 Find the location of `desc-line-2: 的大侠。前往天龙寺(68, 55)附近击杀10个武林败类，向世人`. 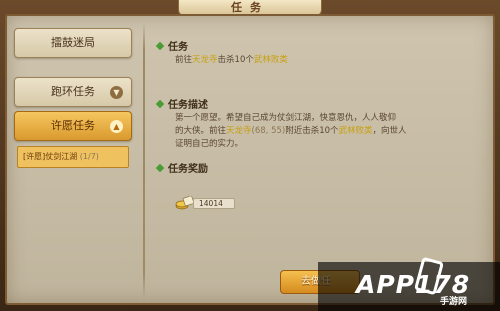

desc-line-2: 的大侠。前往天龙寺(68, 55)附近击杀10个武林败类，向世人 is located at coordinates (305, 131).